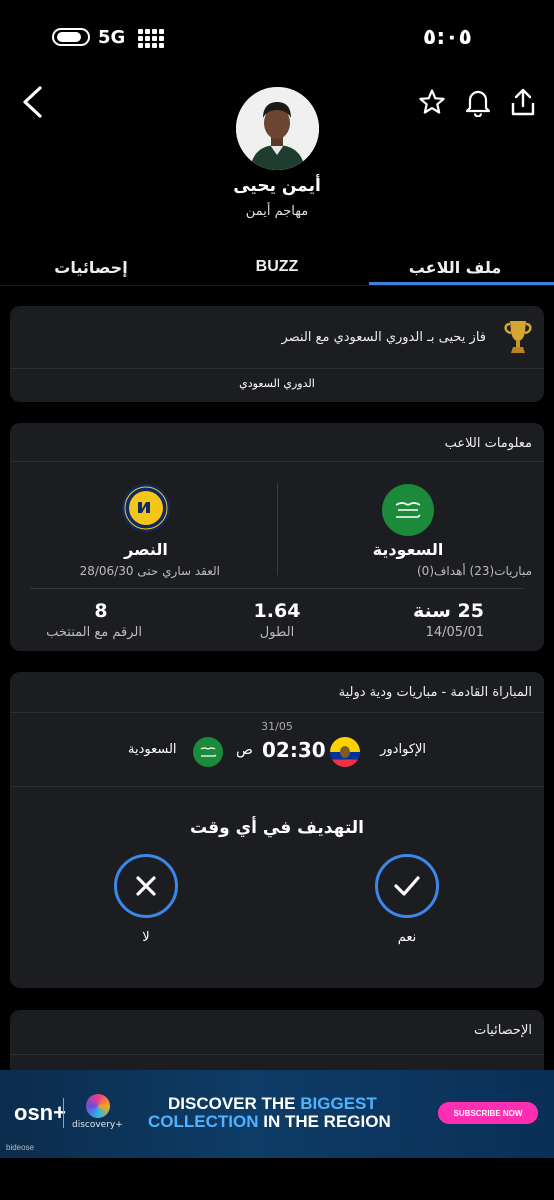 Image resolution: width=554 pixels, height=1200 pixels. I want to click on match-row: الإكوادور 02:30 ص السعودية, so click(277, 755).